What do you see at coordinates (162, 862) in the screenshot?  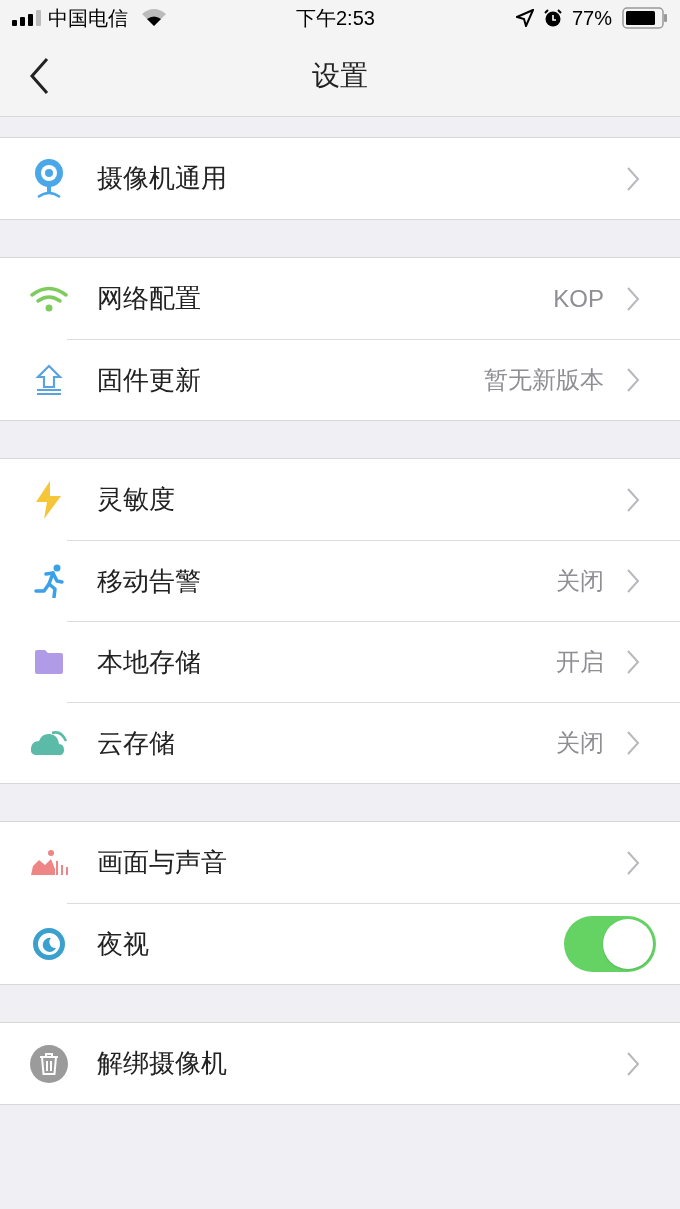 I see `setting-label: 画面与声音` at bounding box center [162, 862].